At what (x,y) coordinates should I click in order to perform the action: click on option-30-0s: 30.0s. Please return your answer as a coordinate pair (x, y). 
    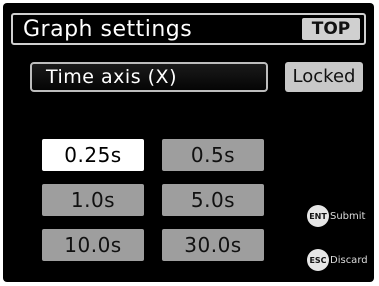
    Looking at the image, I should click on (213, 245).